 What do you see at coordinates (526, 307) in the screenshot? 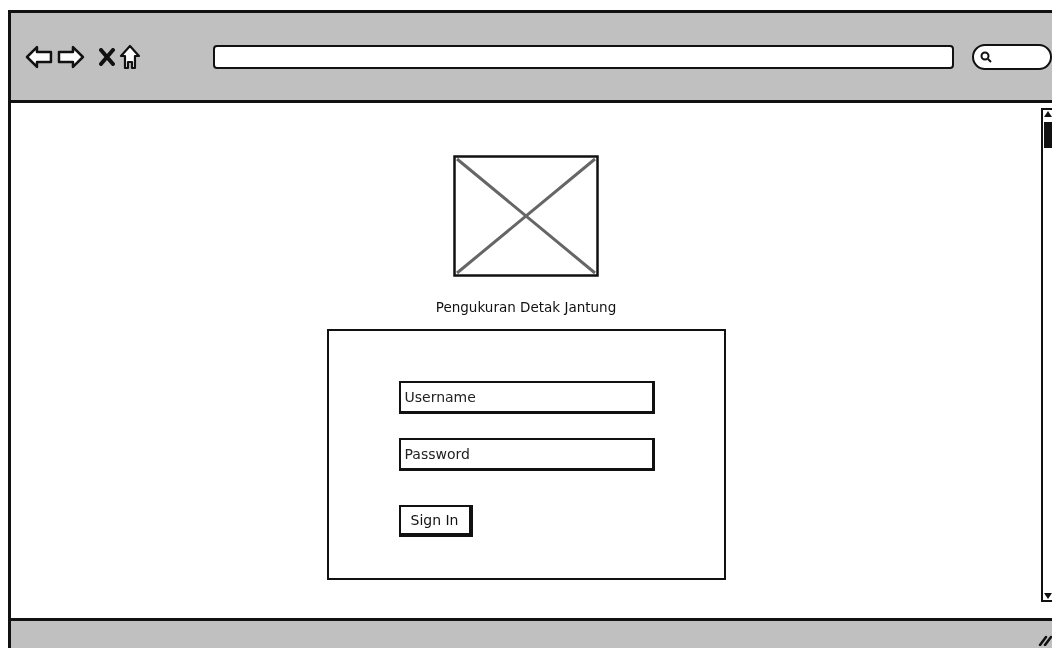
I see `page-title: Pengukuran Detak Jantung` at bounding box center [526, 307].